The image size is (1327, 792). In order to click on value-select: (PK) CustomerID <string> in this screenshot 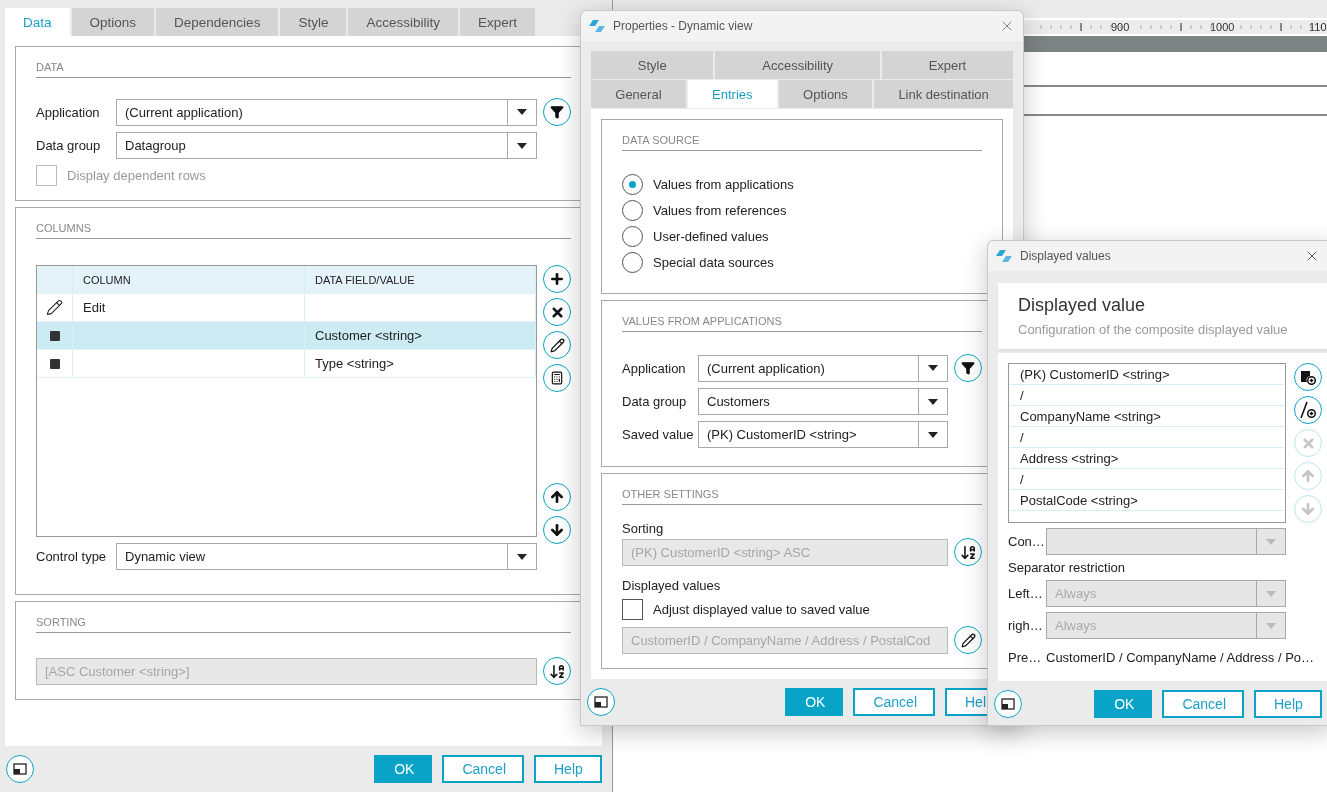, I will do `click(823, 434)`.